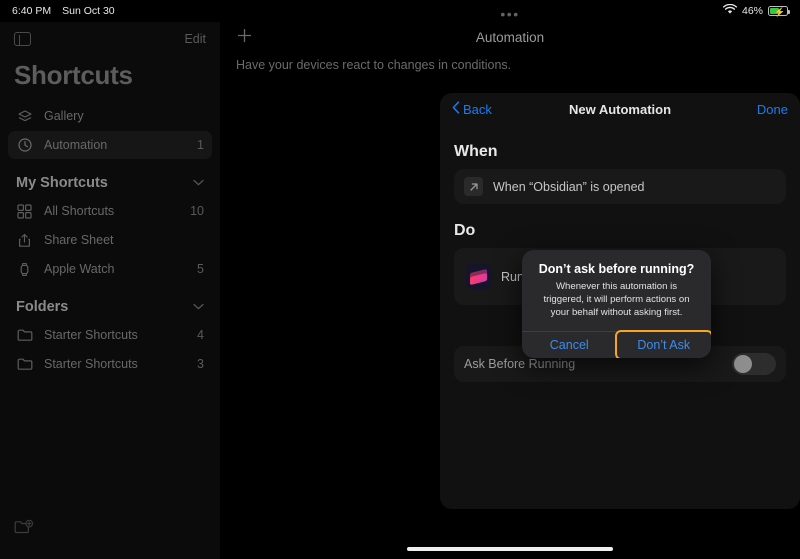 This screenshot has height=559, width=800. I want to click on ask-before-running-toggle, so click(754, 364).